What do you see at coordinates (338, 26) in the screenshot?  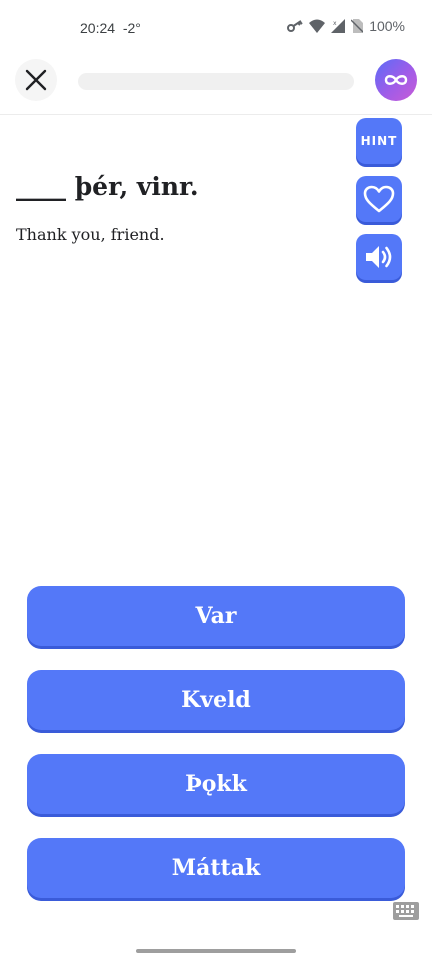 I see `signal-icon: x` at bounding box center [338, 26].